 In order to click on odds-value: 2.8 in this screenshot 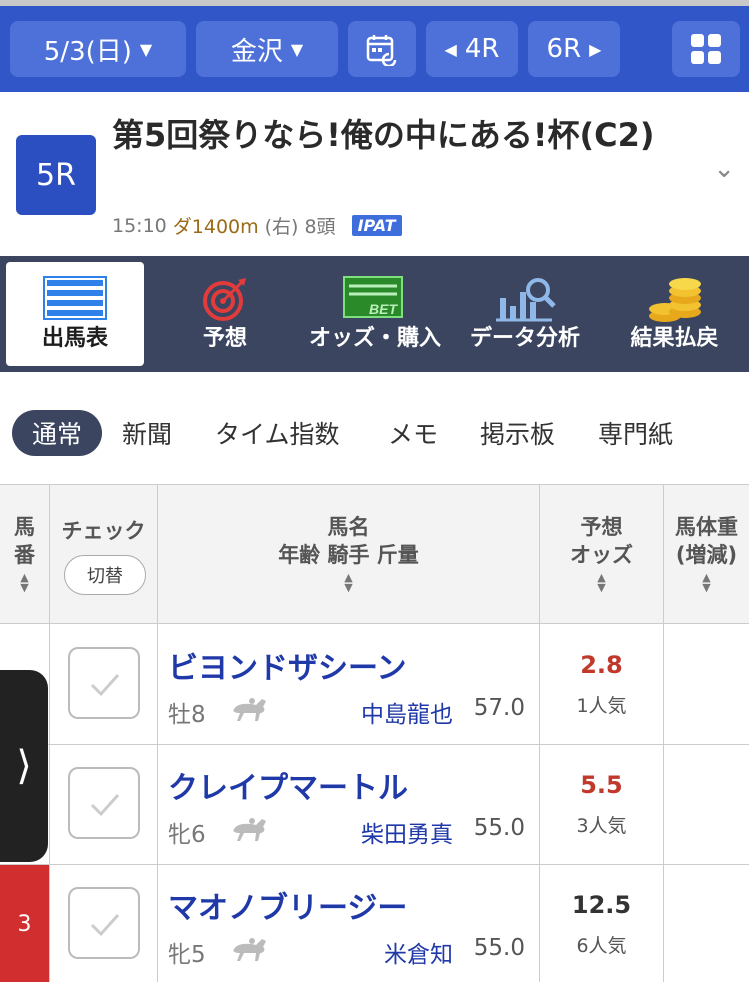, I will do `click(601, 665)`.